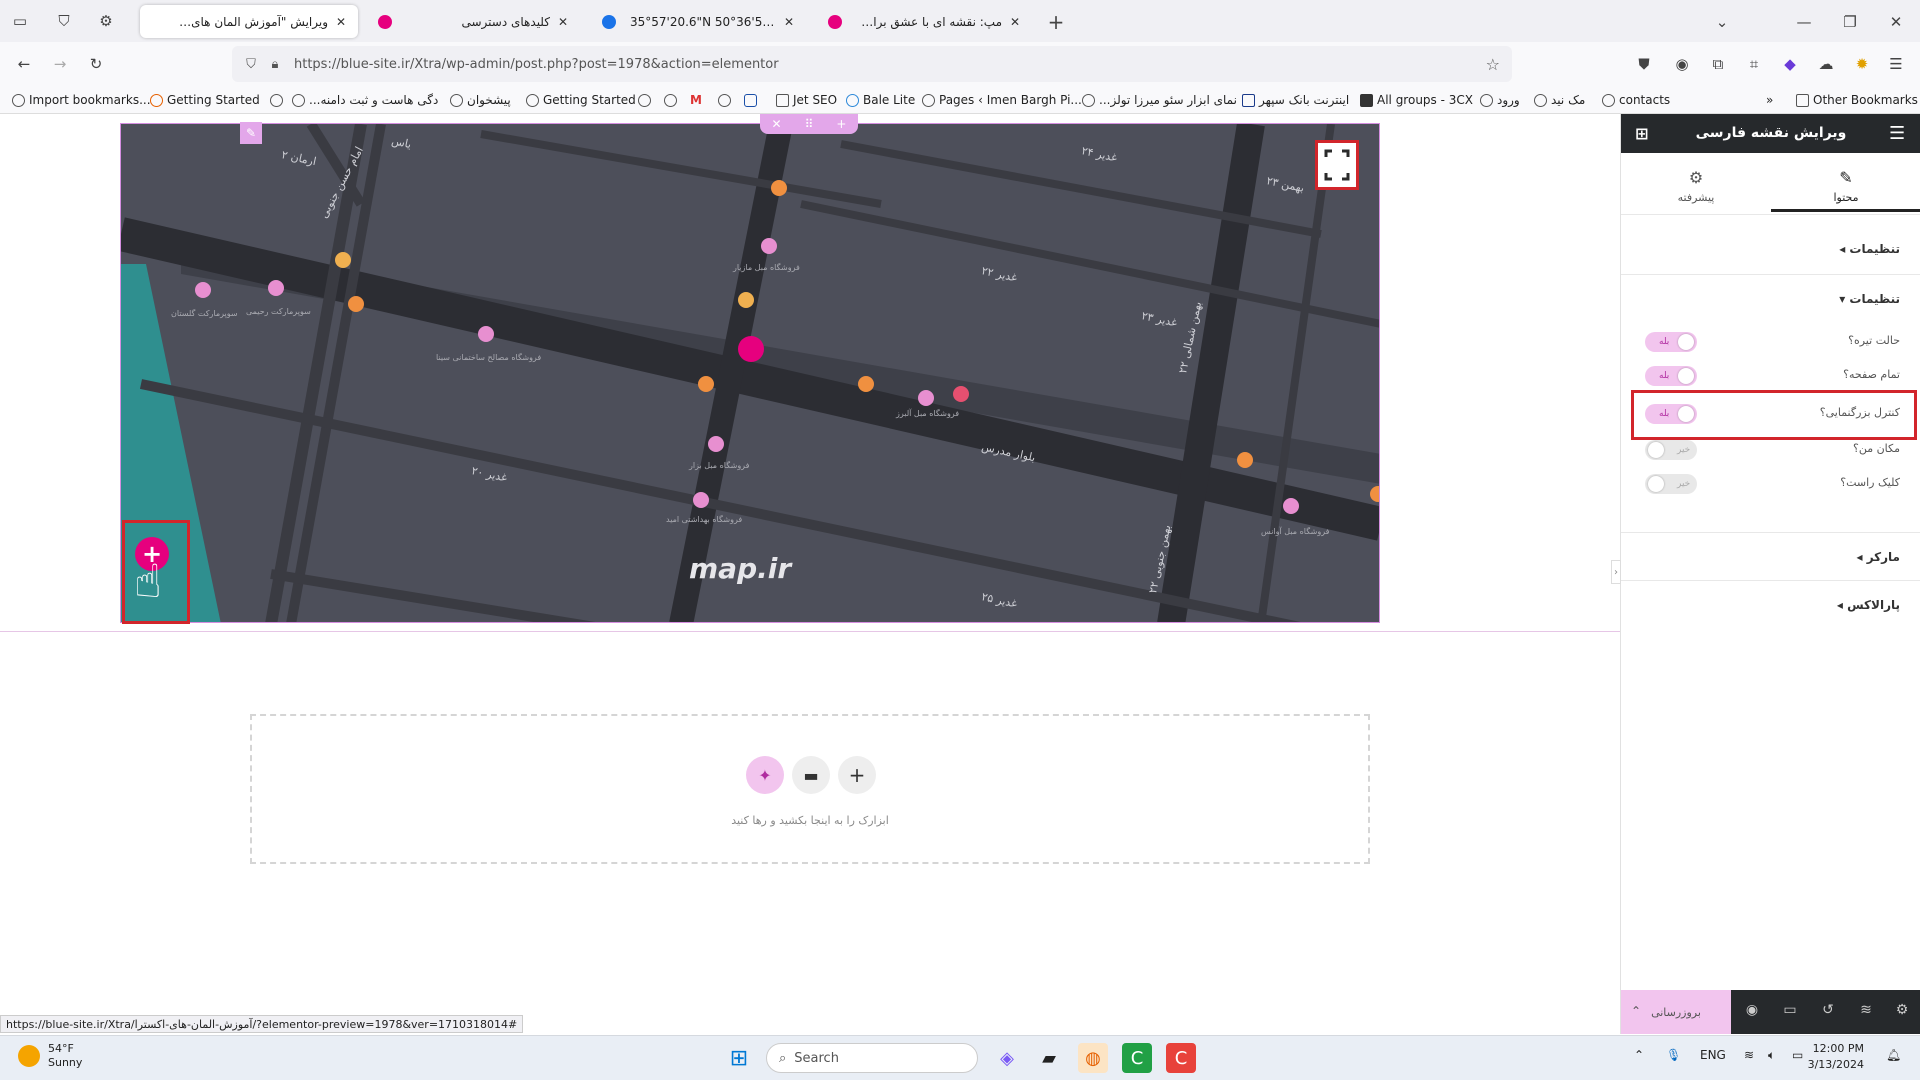 Image resolution: width=1920 pixels, height=1080 pixels. Describe the element at coordinates (1295, 100) in the screenshot. I see `bookmark-item: اینترنت بانک سپهر` at that location.